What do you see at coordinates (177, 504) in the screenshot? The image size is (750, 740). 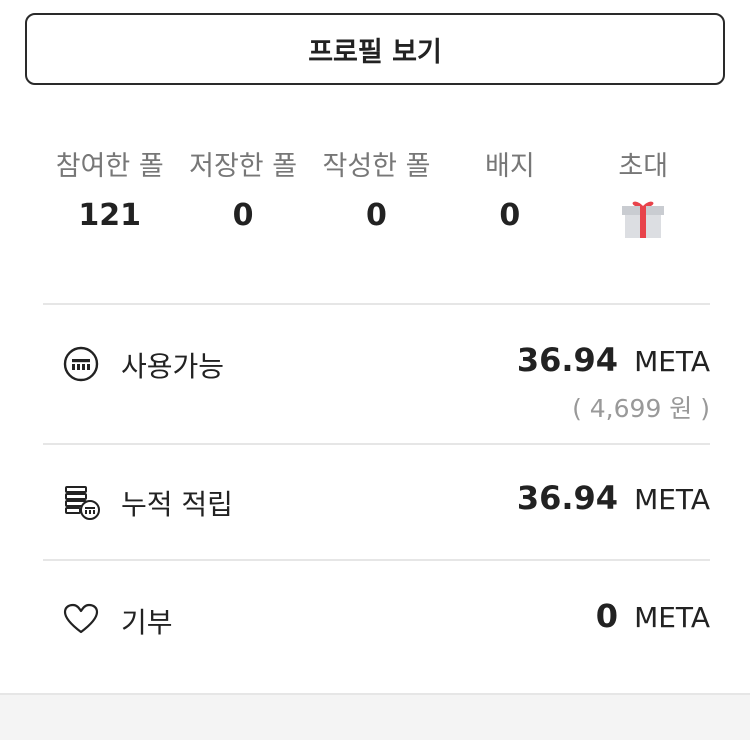 I see `accumulated-label: 누적 적립` at bounding box center [177, 504].